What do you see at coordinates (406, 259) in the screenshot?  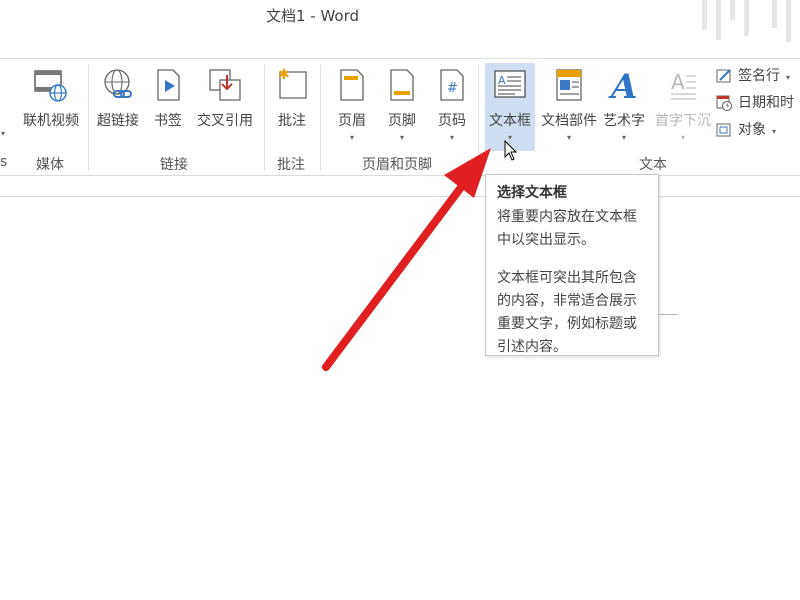 I see `red-annotation-arrow` at bounding box center [406, 259].